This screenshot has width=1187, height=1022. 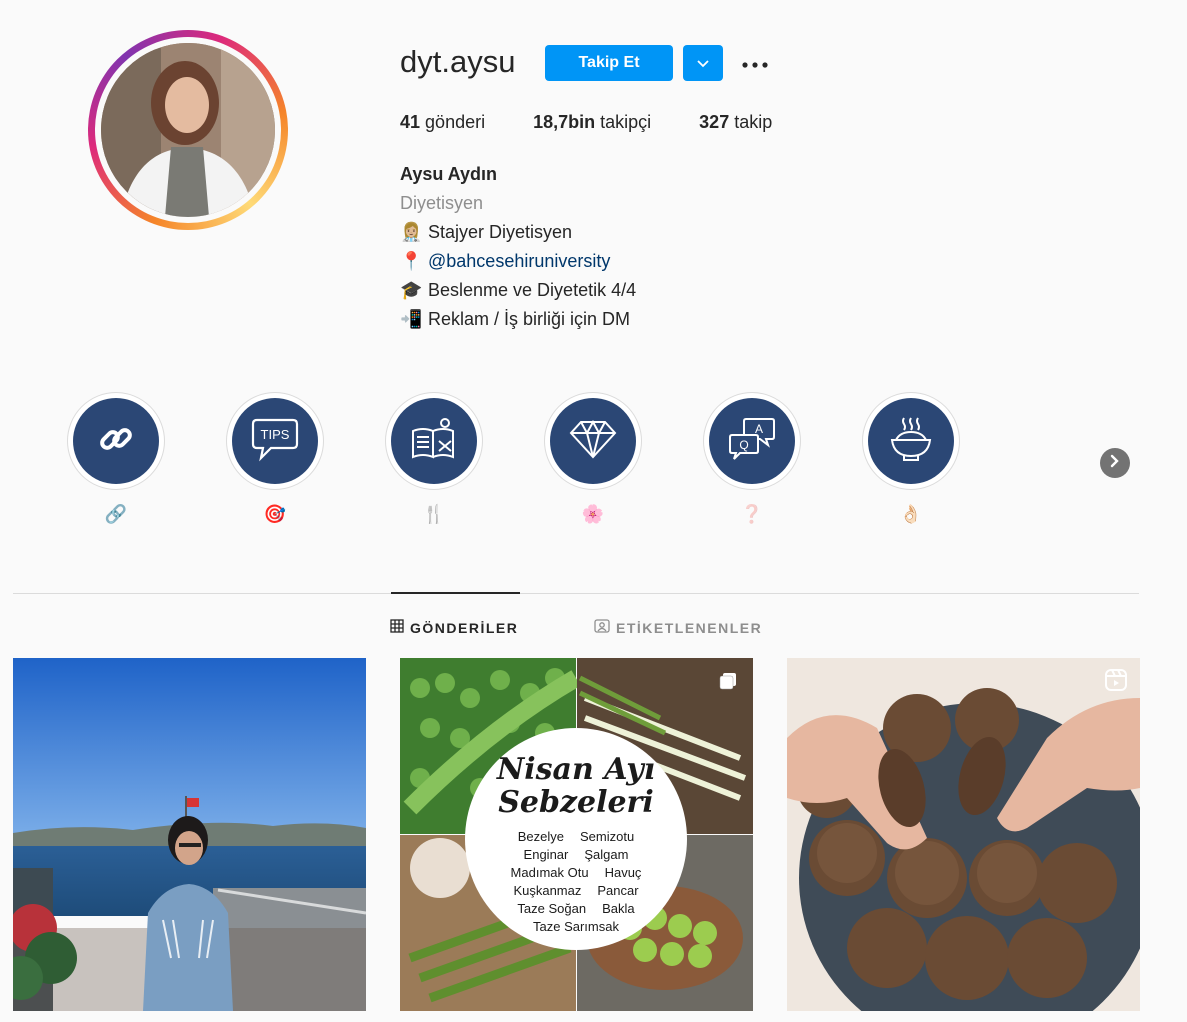 I want to click on link-icon, so click(x=116, y=441).